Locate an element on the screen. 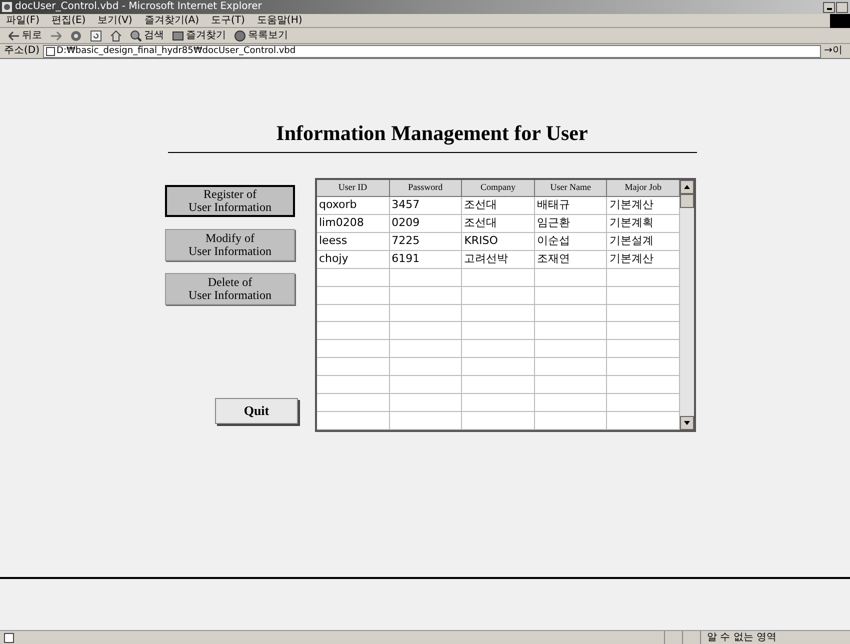 This screenshot has width=850, height=644. window-title: docUser_Control.vbd - Microsoft Internet Explorer is located at coordinates (138, 7).